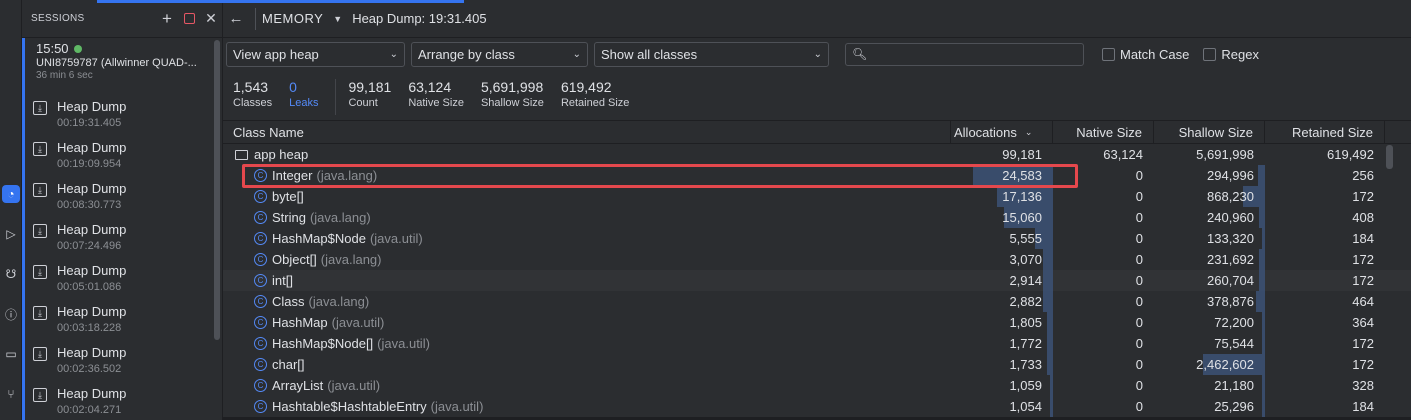  I want to click on table-row: Cchar[] 1,733 0 2,462,602 172, so click(817, 364).